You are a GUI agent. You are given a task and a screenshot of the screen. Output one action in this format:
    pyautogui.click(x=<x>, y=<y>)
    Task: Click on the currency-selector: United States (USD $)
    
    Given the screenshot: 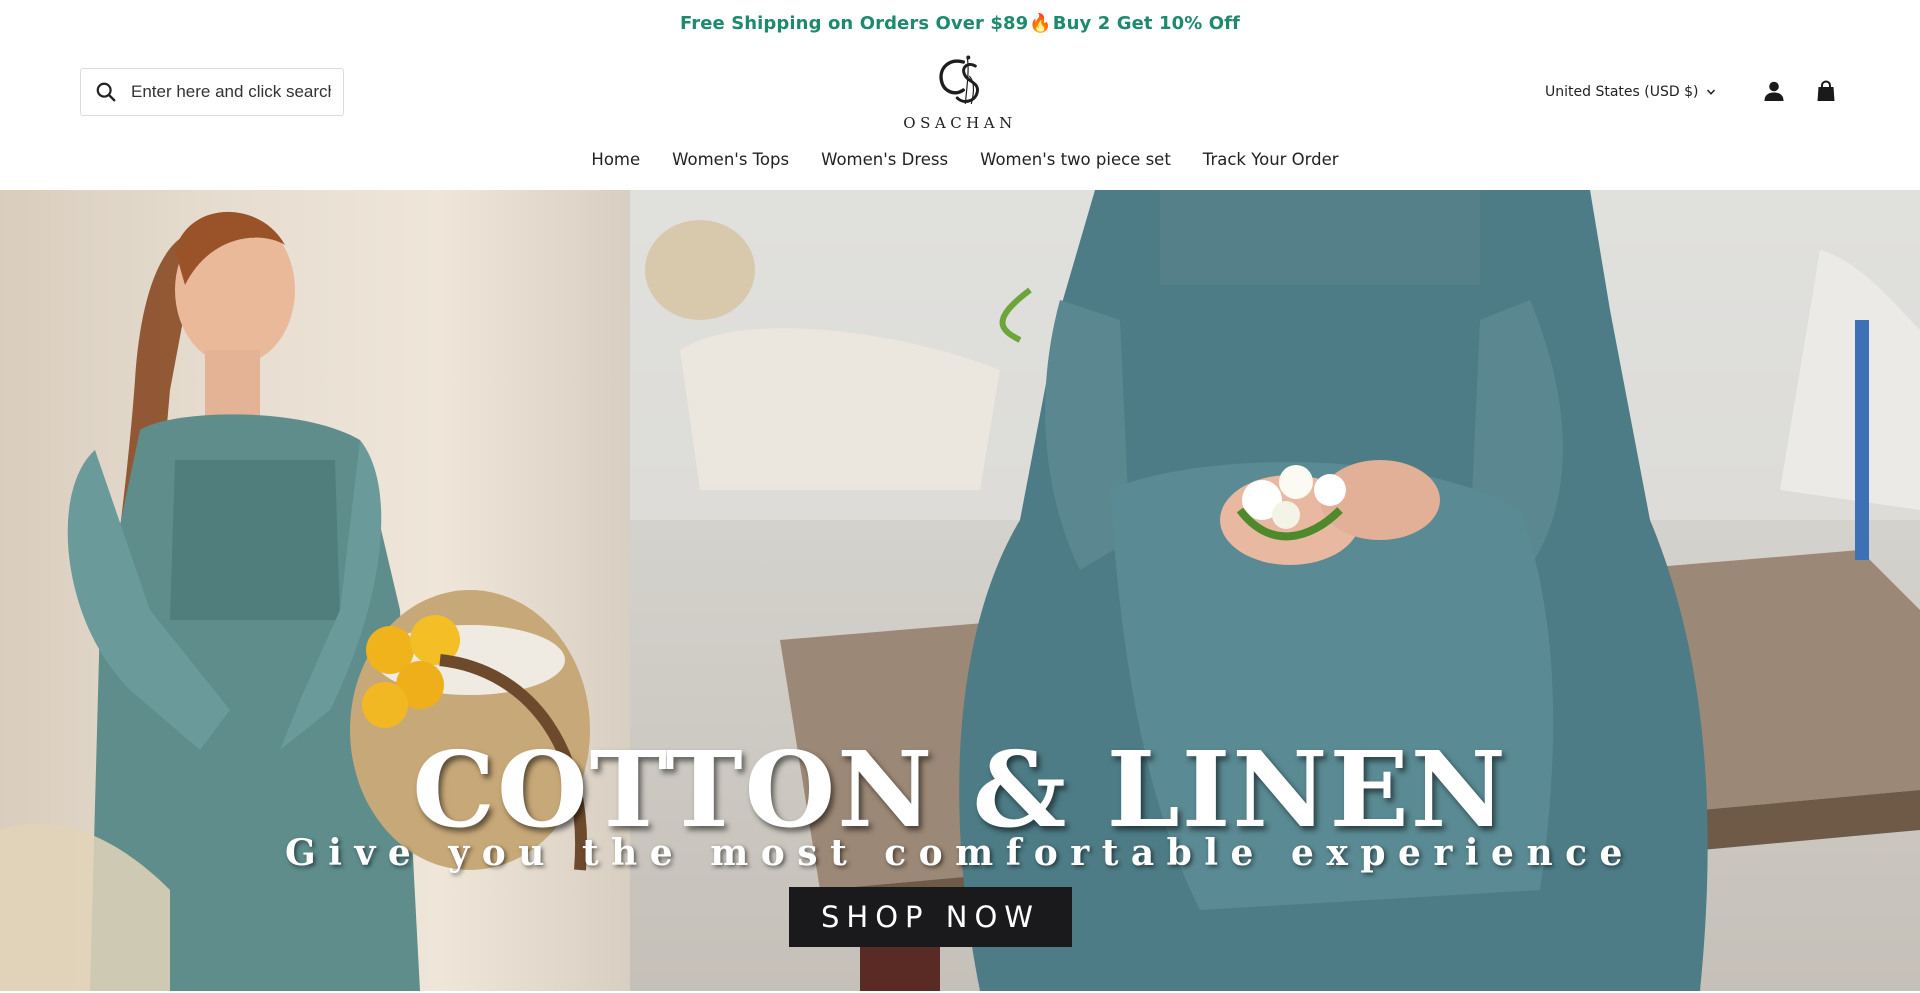 What is the action you would take?
    pyautogui.click(x=1630, y=92)
    